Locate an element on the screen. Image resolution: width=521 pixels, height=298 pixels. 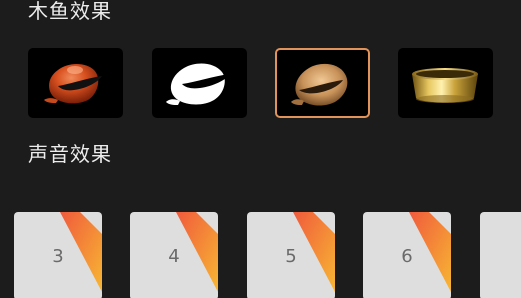
effect-option-gold-bowl is located at coordinates (445, 83).